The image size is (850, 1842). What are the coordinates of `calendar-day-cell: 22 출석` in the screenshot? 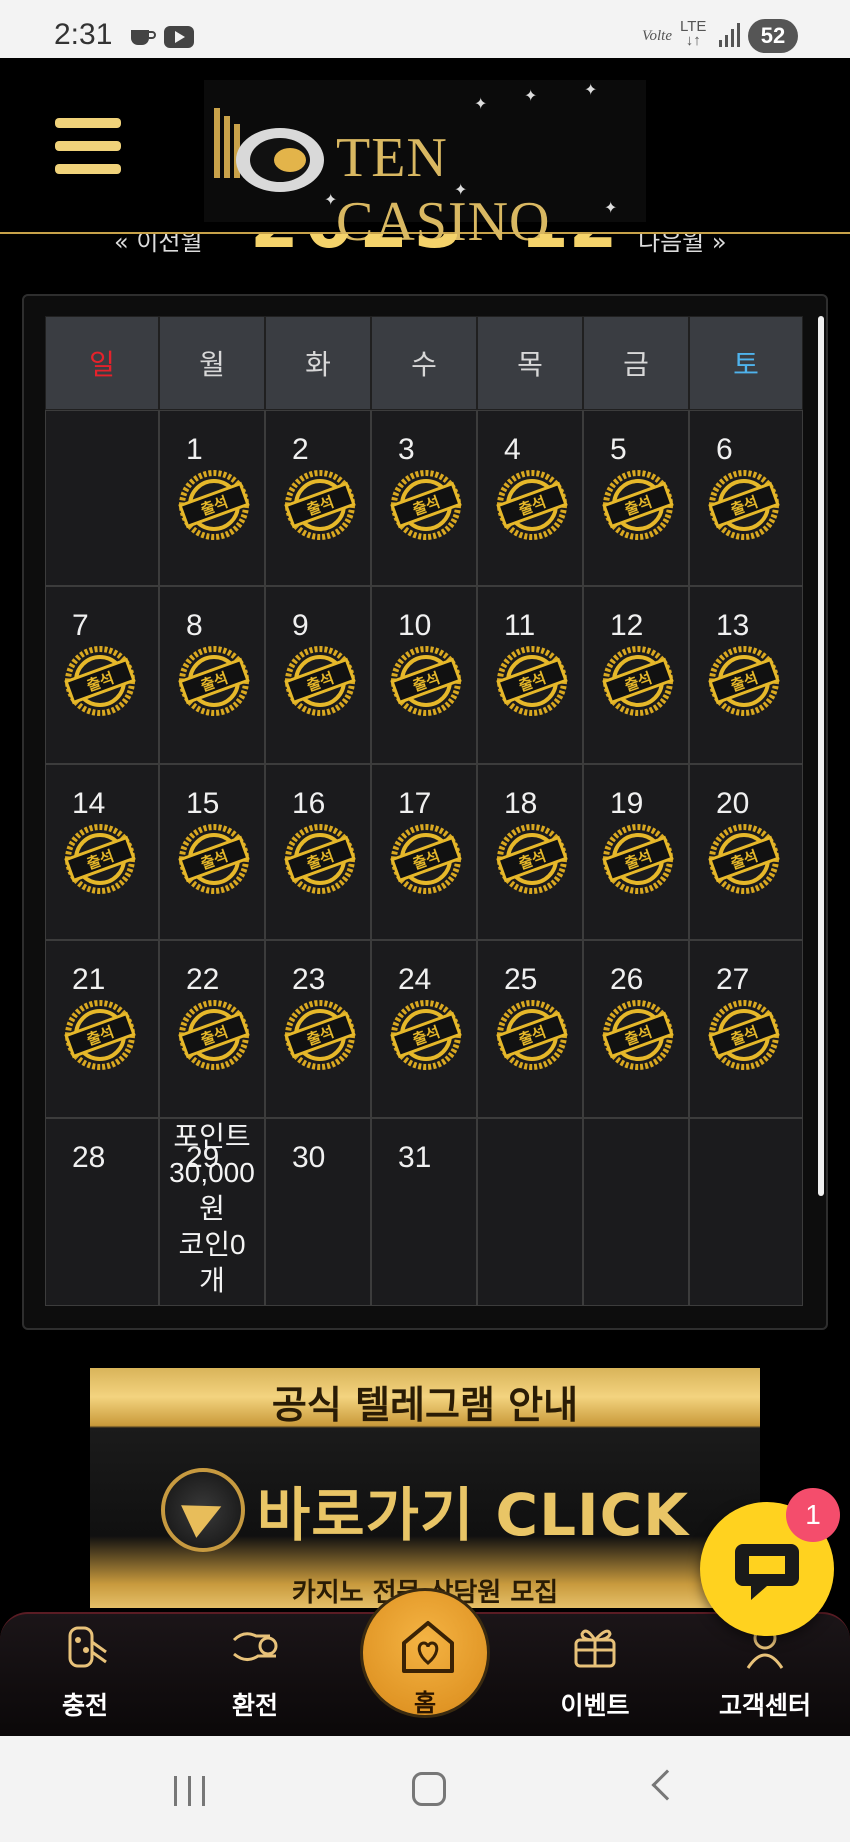 It's located at (212, 1029).